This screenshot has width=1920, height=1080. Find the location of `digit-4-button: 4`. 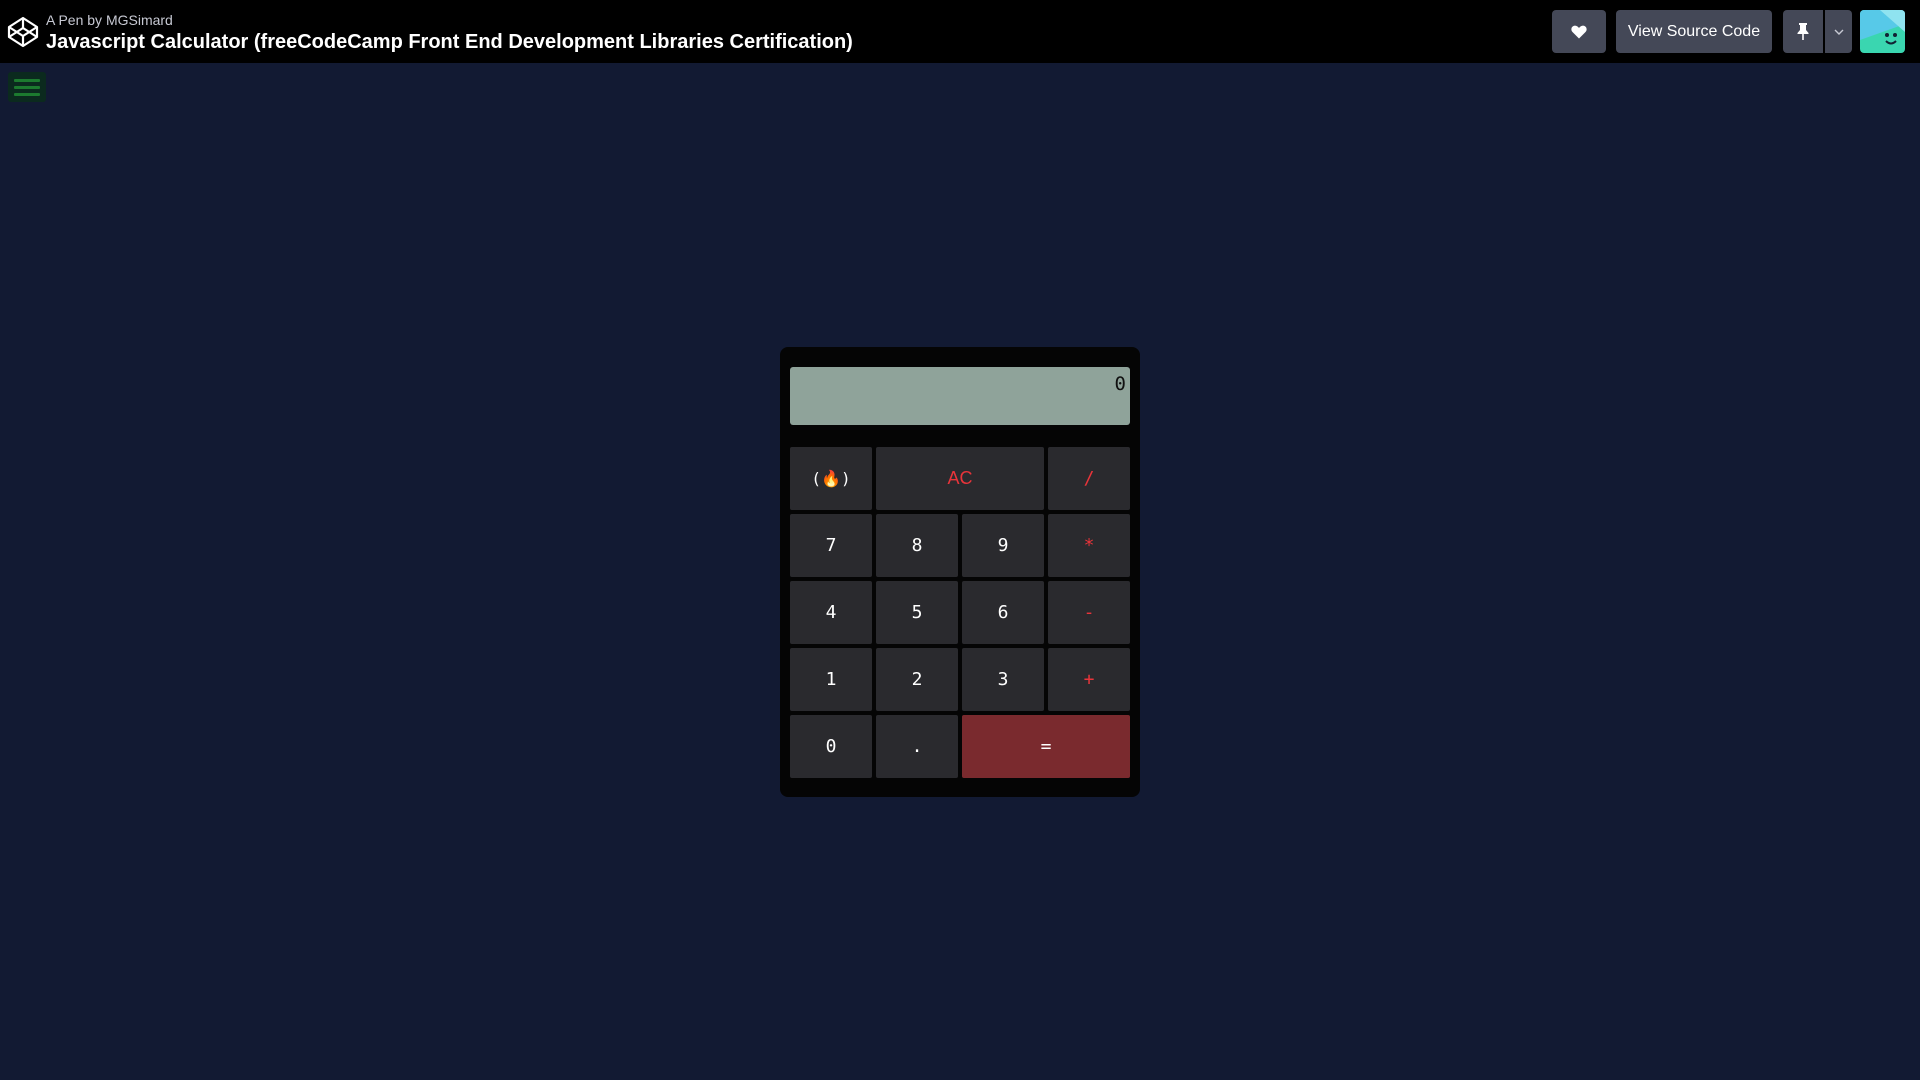

digit-4-button: 4 is located at coordinates (831, 612).